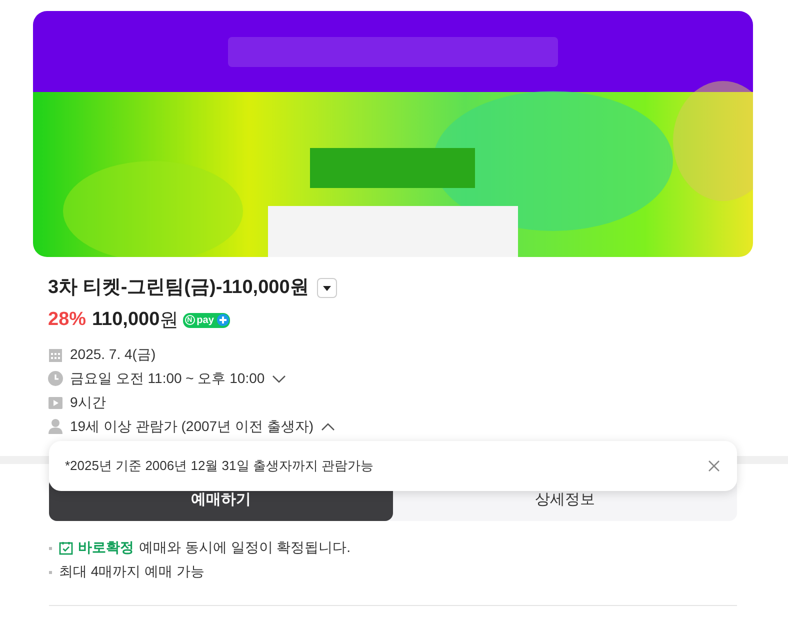 Image resolution: width=788 pixels, height=626 pixels. Describe the element at coordinates (126, 320) in the screenshot. I see `price: 110,000` at that location.